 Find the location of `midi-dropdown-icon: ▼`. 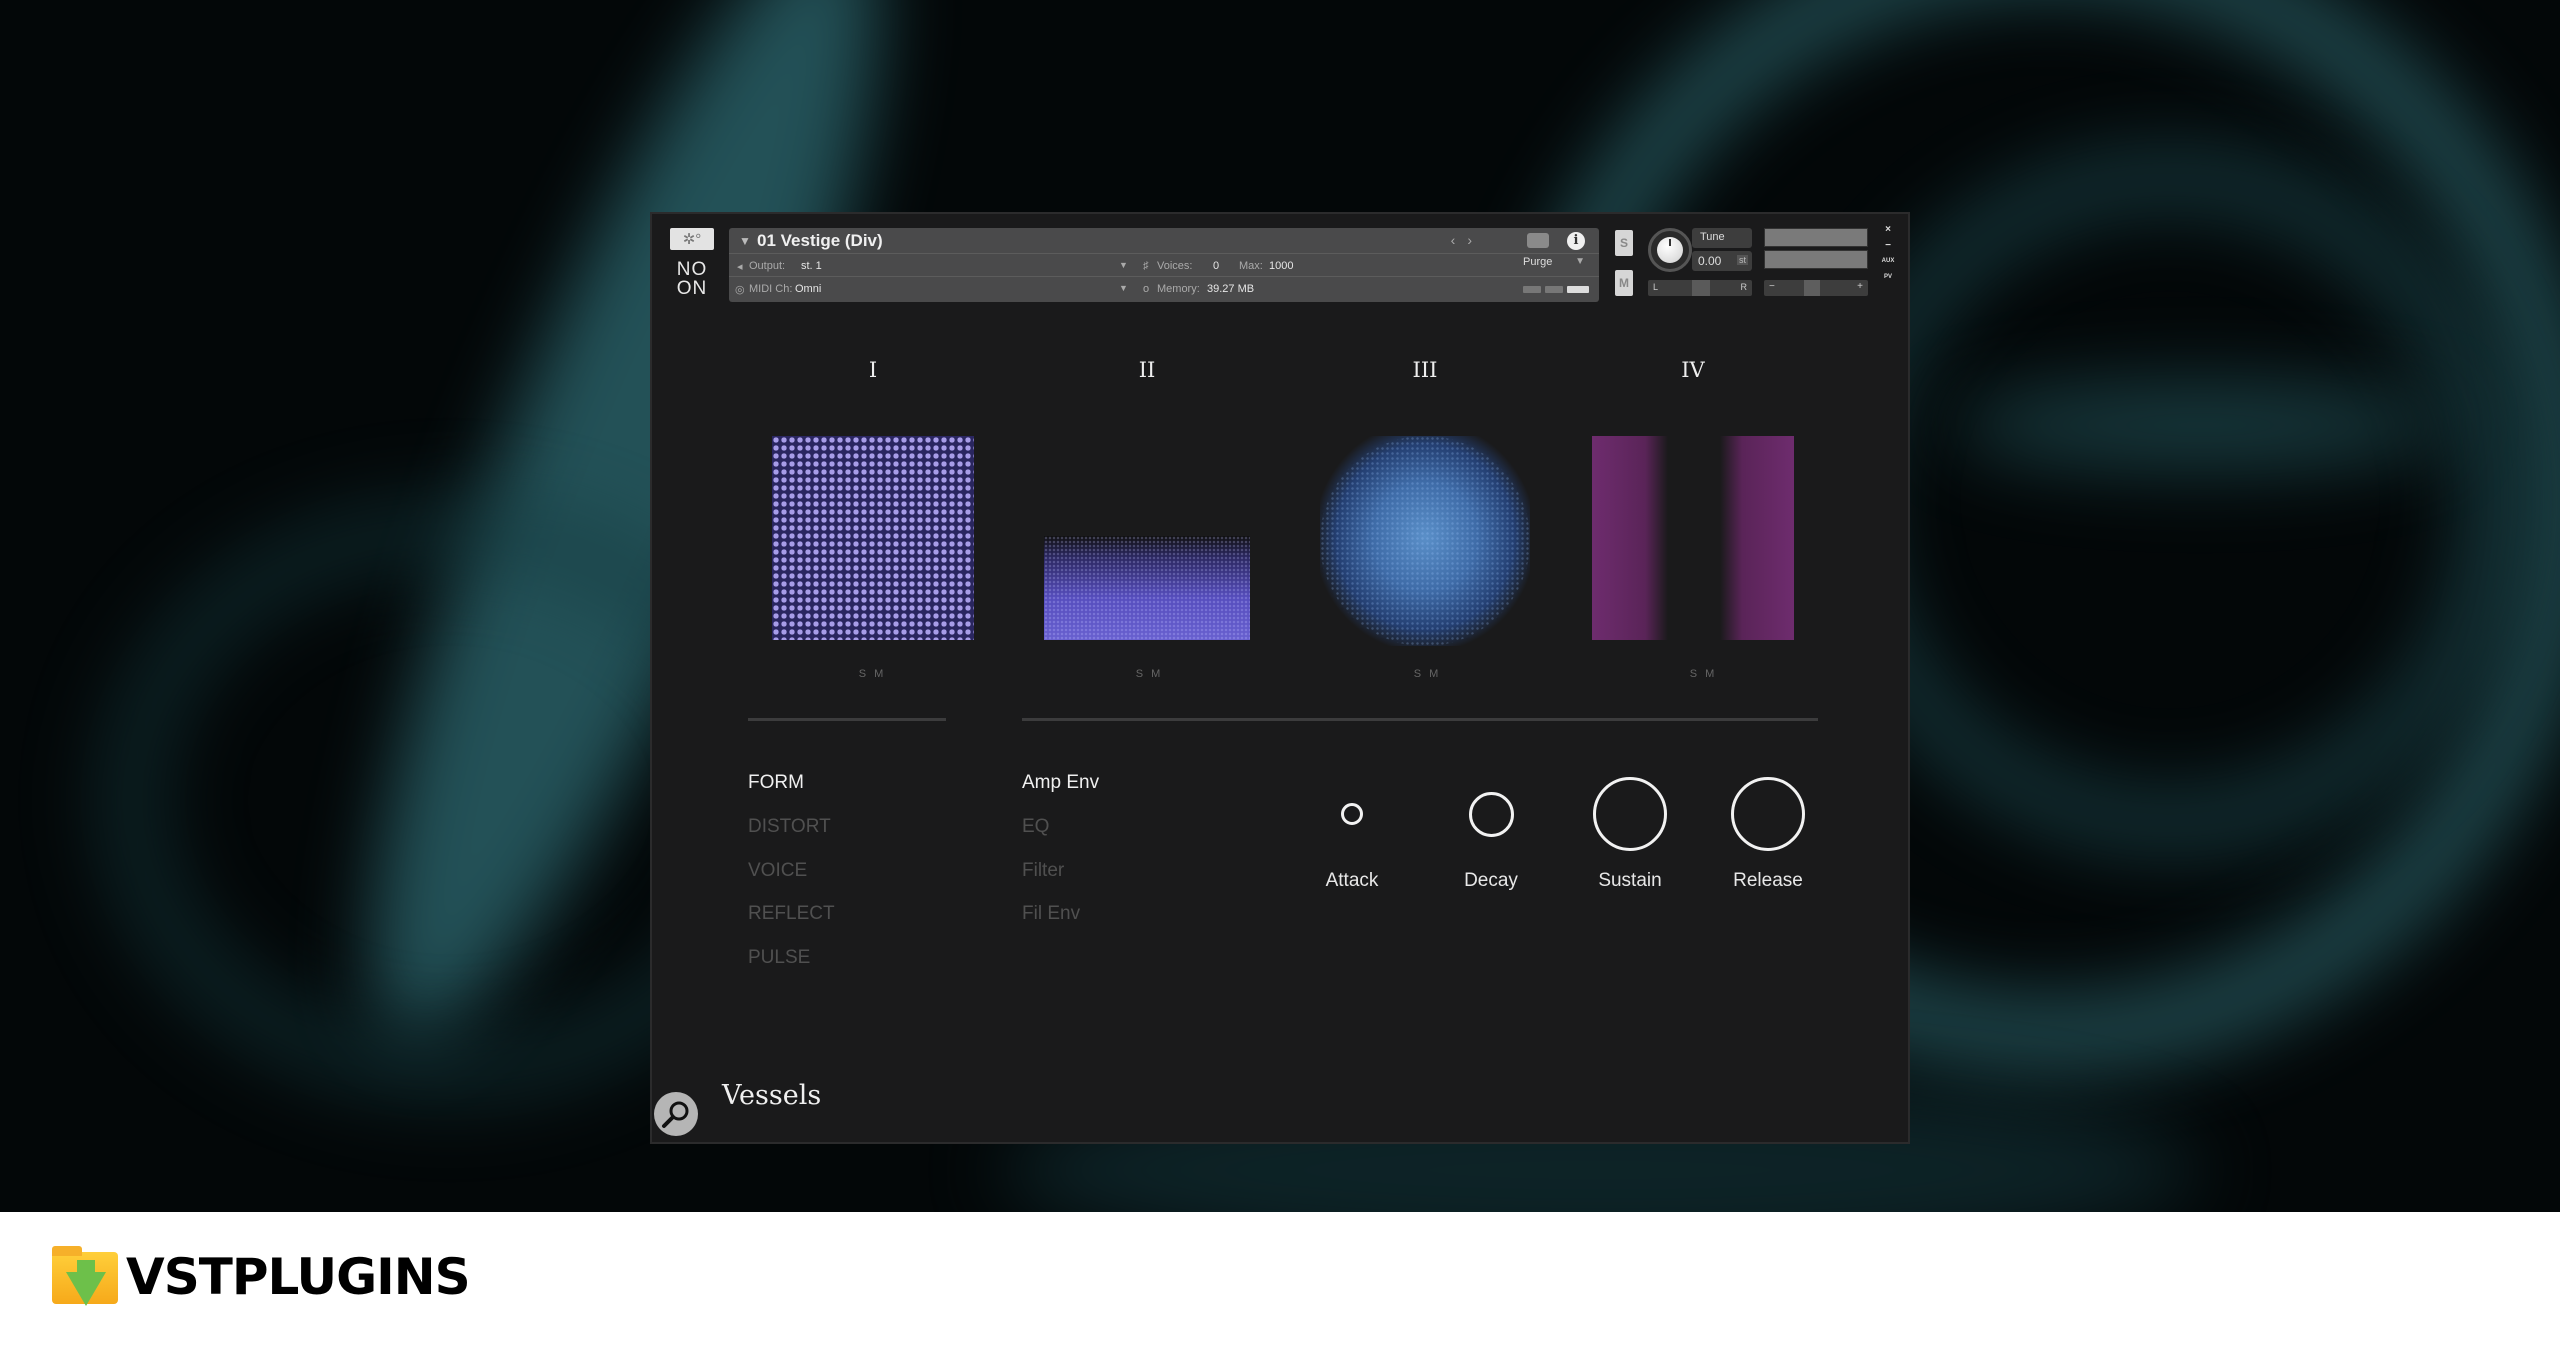

midi-dropdown-icon: ▼ is located at coordinates (1123, 288).